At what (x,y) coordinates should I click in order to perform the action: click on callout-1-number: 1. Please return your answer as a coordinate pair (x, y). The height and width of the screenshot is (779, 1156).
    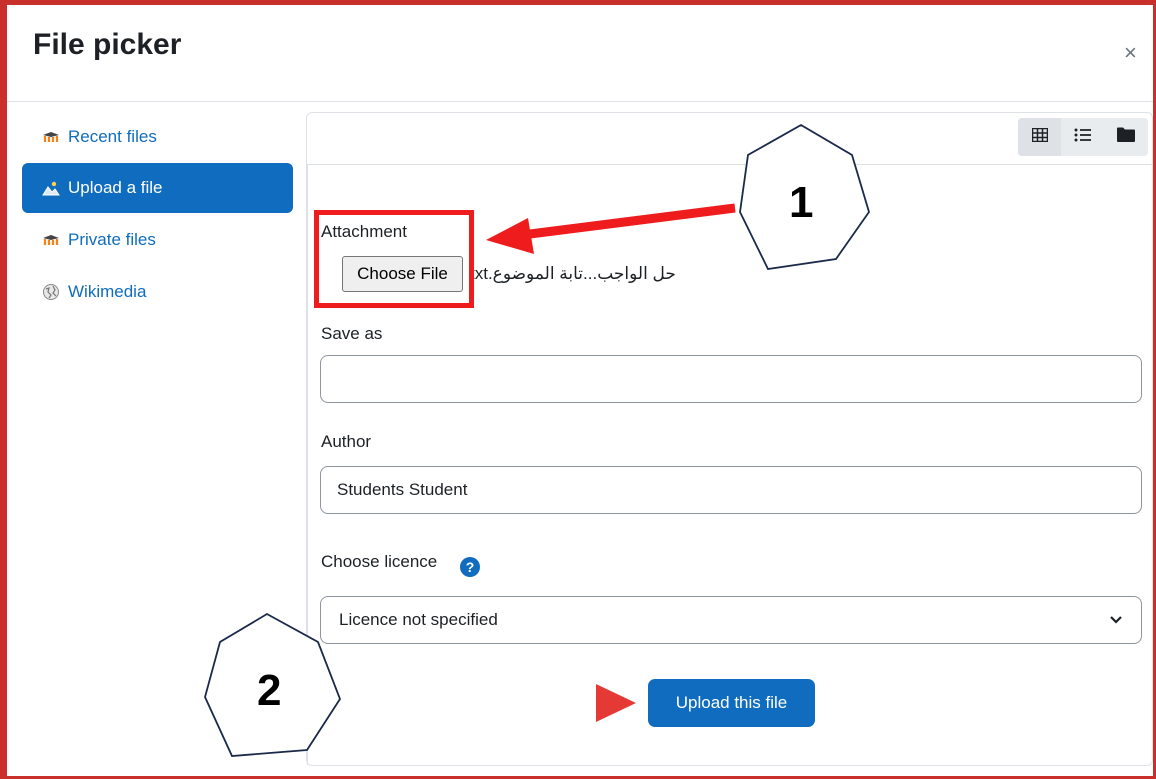
    Looking at the image, I should click on (801, 202).